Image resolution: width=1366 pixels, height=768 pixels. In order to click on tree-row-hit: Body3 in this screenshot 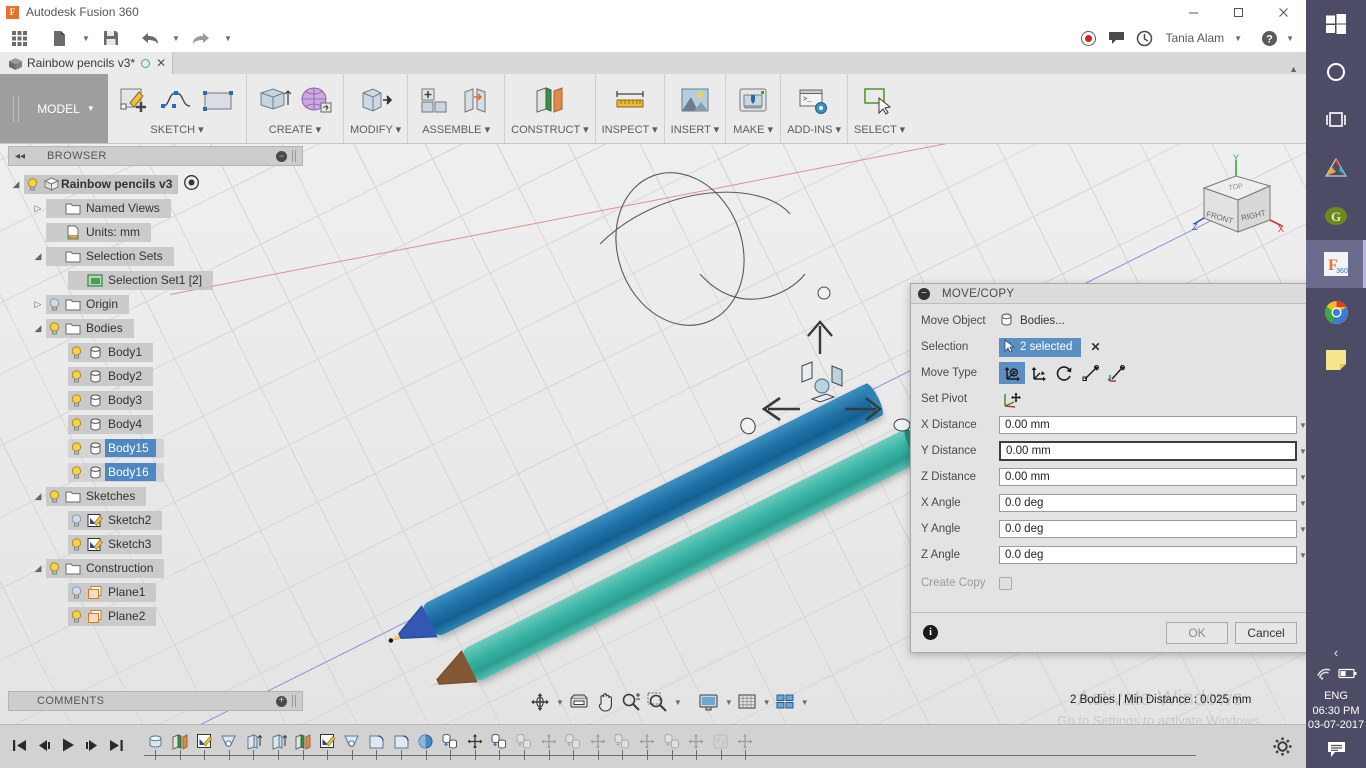, I will do `click(111, 400)`.